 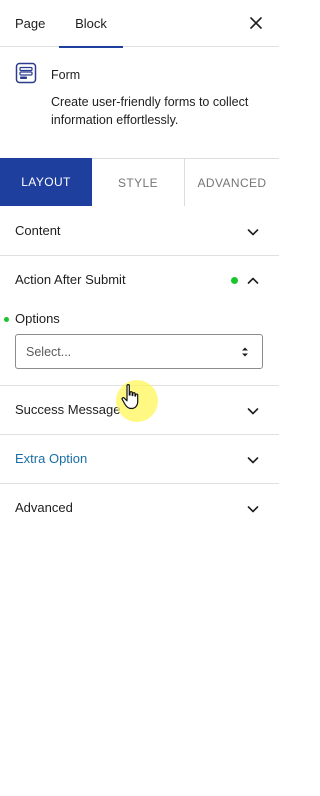 What do you see at coordinates (66, 75) in the screenshot?
I see `block-name: Form` at bounding box center [66, 75].